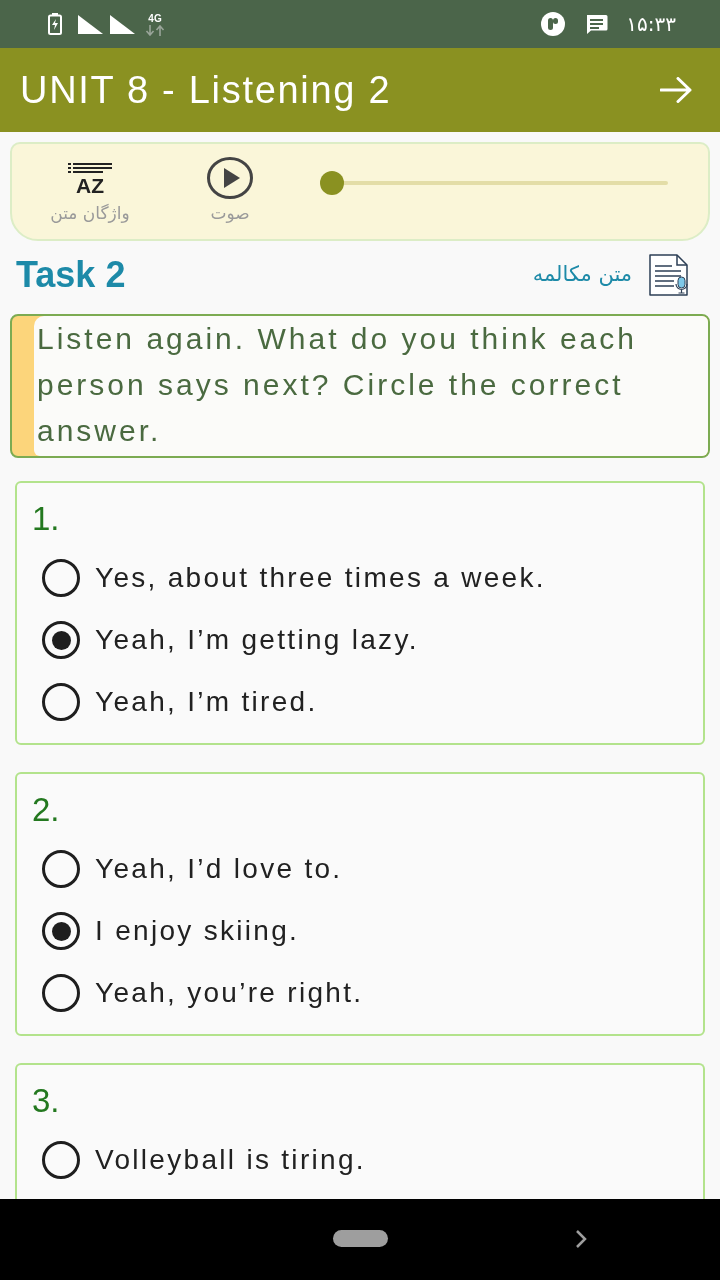 The height and width of the screenshot is (1280, 720). What do you see at coordinates (332, 183) in the screenshot?
I see `slider-thumb` at bounding box center [332, 183].